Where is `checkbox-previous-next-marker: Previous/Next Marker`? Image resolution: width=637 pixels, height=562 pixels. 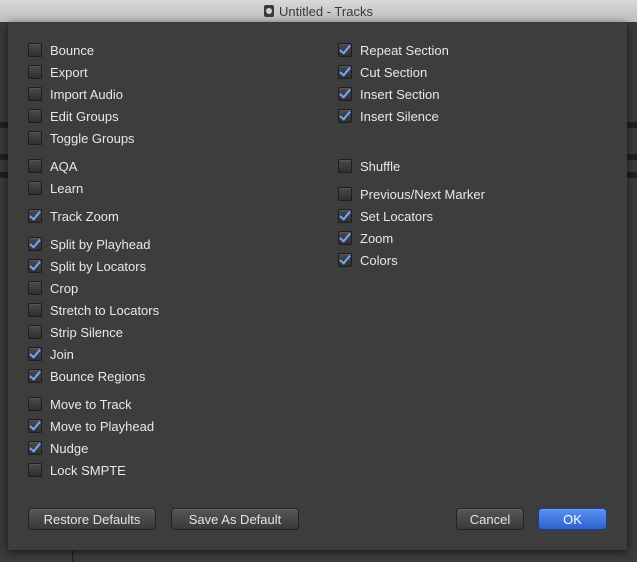 checkbox-previous-next-marker: Previous/Next Marker is located at coordinates (411, 194).